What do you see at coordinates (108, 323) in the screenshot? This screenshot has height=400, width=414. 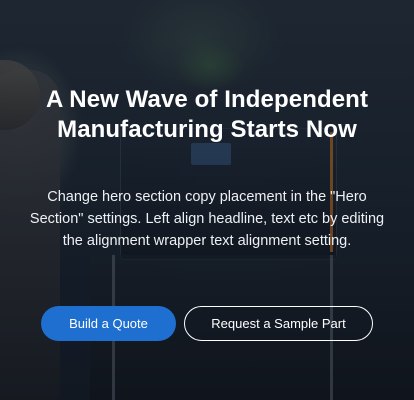 I see `build-quote-button: Build a Quote` at bounding box center [108, 323].